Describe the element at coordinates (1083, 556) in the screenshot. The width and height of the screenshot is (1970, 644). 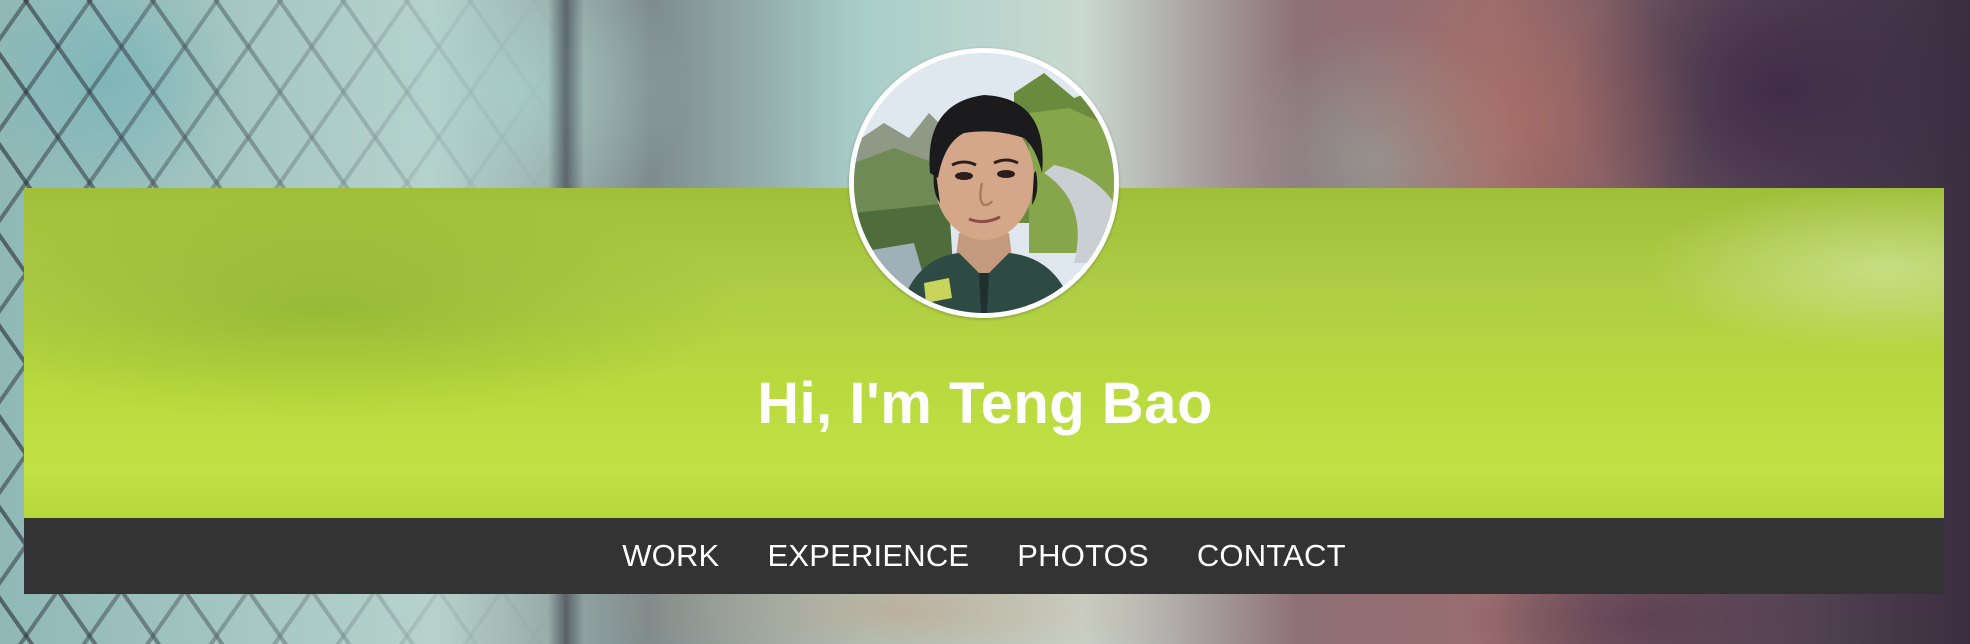
I see `nav-item-photos: PHOTOS` at that location.